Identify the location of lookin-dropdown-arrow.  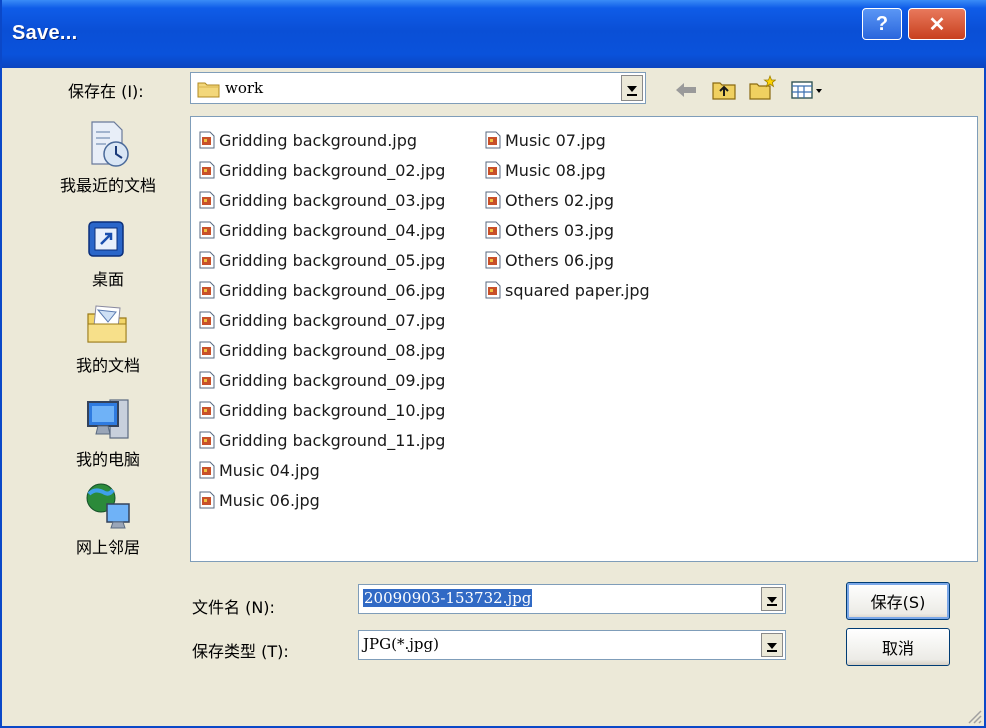
(632, 88).